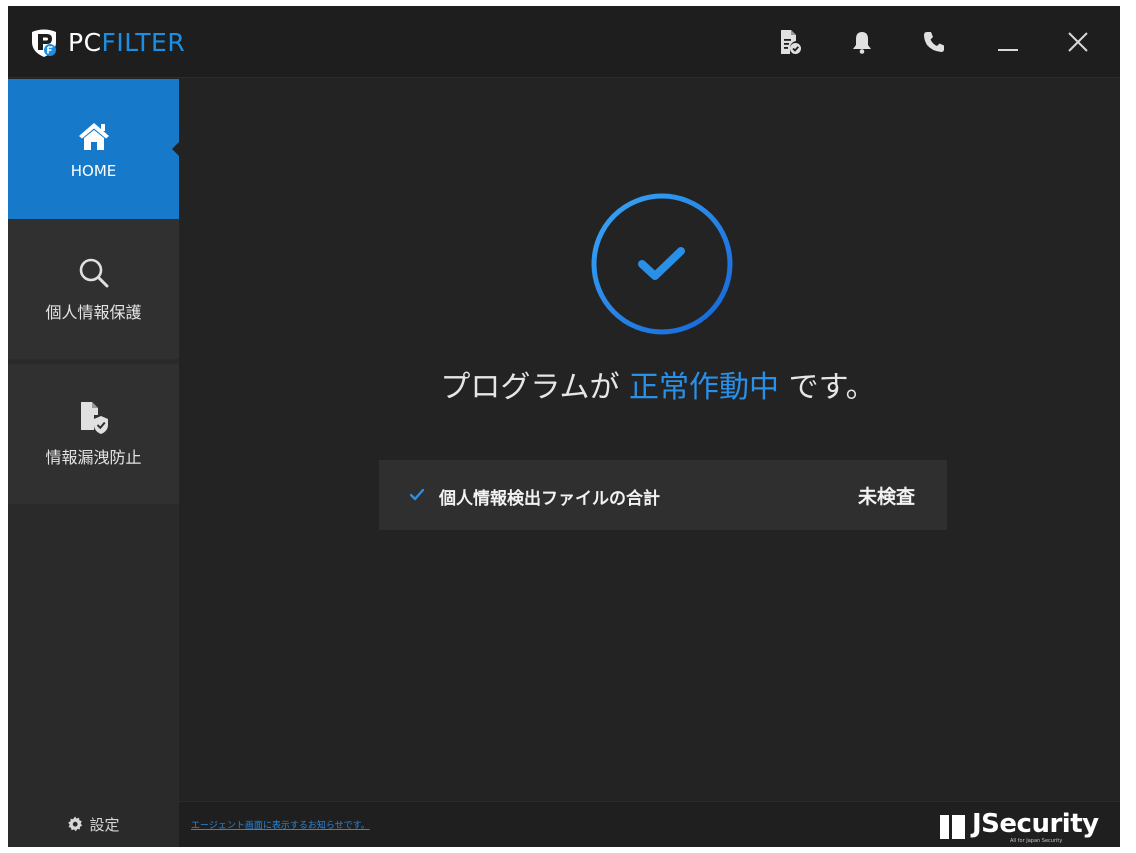 The height and width of the screenshot is (853, 1136). Describe the element at coordinates (886, 497) in the screenshot. I see `detected-files-value: 未検査` at that location.